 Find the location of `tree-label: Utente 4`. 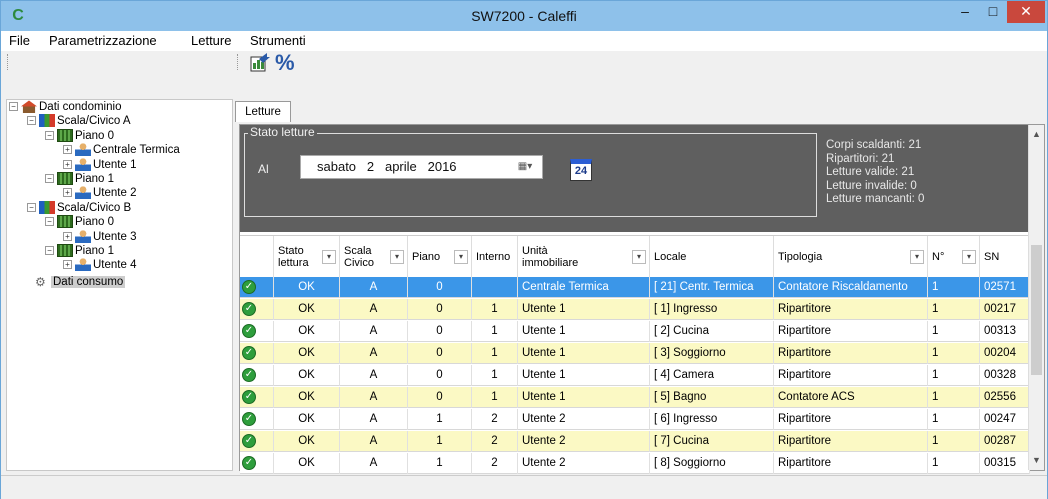

tree-label: Utente 4 is located at coordinates (115, 265).